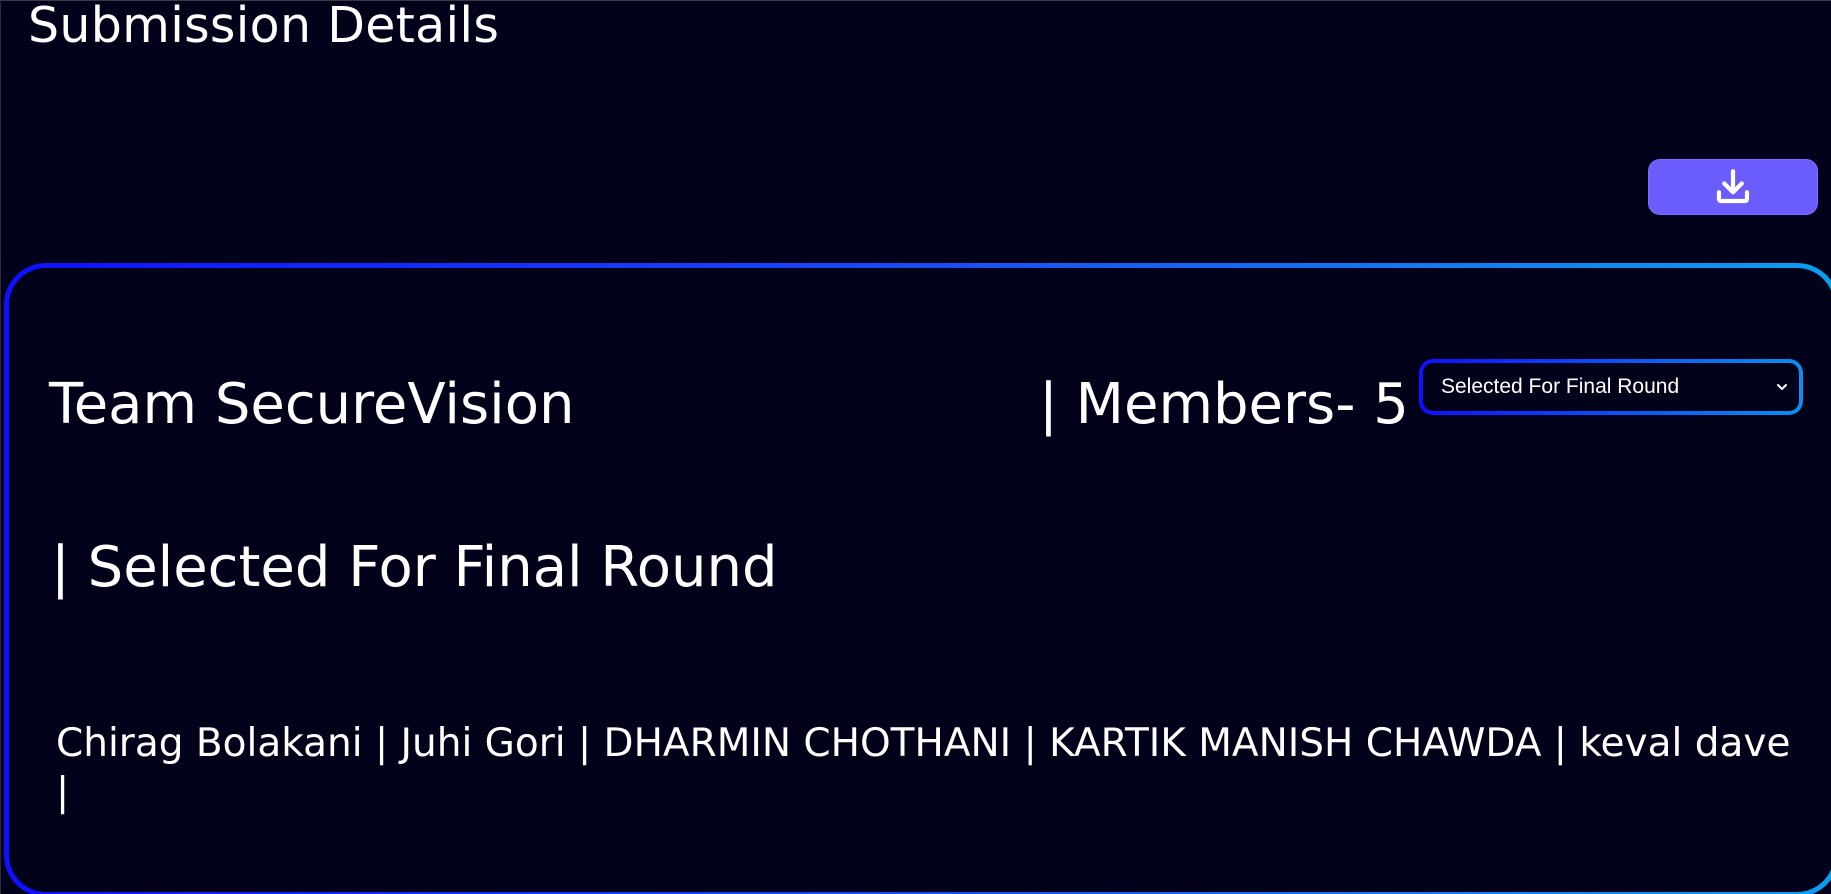 The width and height of the screenshot is (1831, 894). Describe the element at coordinates (312, 404) in the screenshot. I see `team-name: Team SecureVision` at that location.